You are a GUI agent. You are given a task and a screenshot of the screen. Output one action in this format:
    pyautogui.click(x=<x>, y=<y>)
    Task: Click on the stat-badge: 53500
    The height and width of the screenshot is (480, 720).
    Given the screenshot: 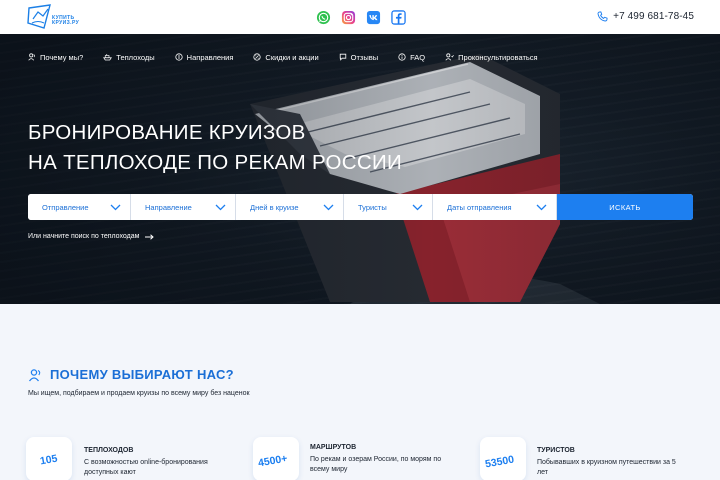 What is the action you would take?
    pyautogui.click(x=503, y=458)
    